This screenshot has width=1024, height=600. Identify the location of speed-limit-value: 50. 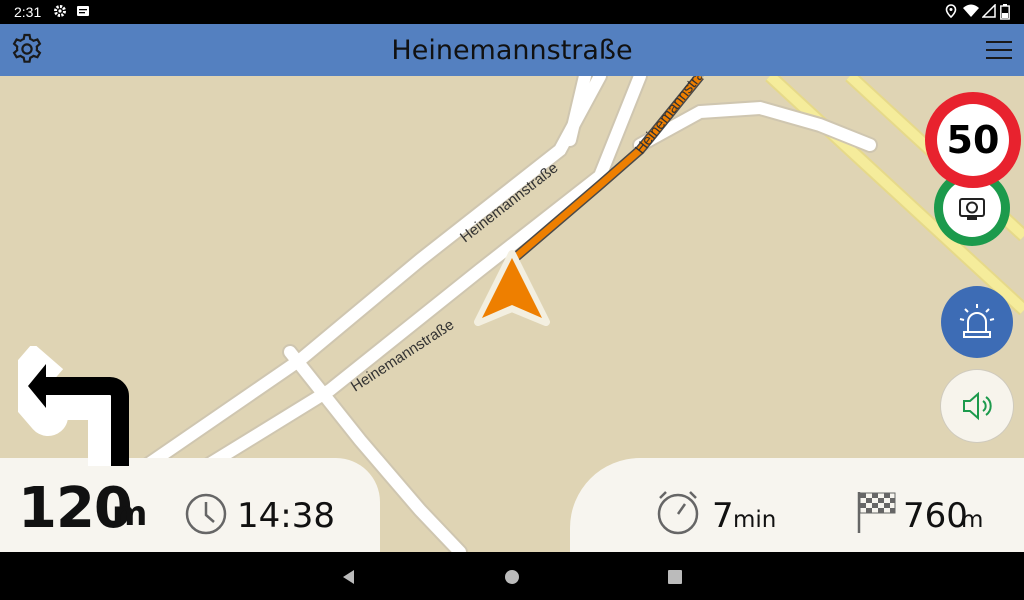
(973, 140).